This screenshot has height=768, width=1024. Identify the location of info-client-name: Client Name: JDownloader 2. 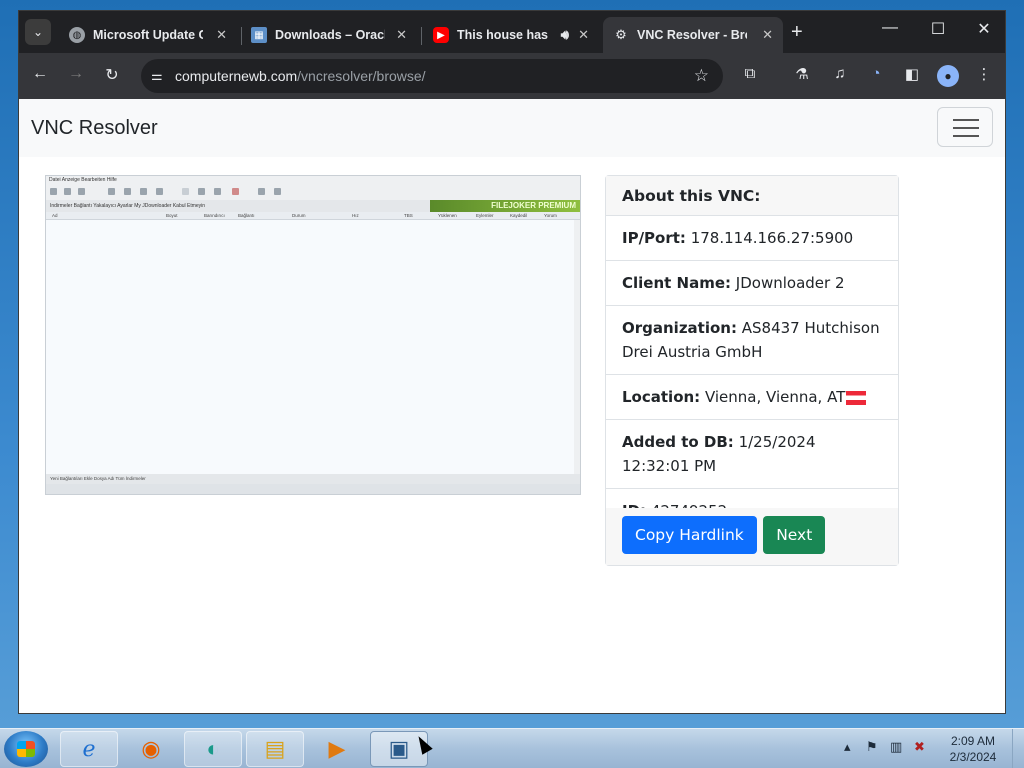
(752, 283).